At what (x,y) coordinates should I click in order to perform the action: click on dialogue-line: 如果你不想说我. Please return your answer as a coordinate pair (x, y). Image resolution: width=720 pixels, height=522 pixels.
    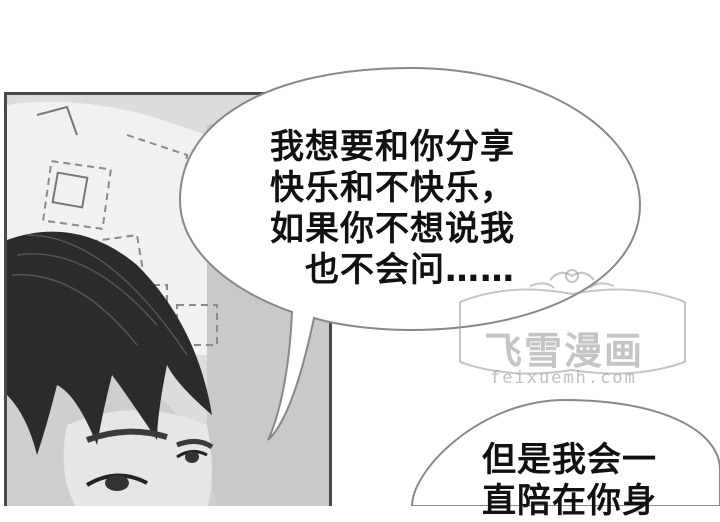
    Looking at the image, I should click on (392, 229).